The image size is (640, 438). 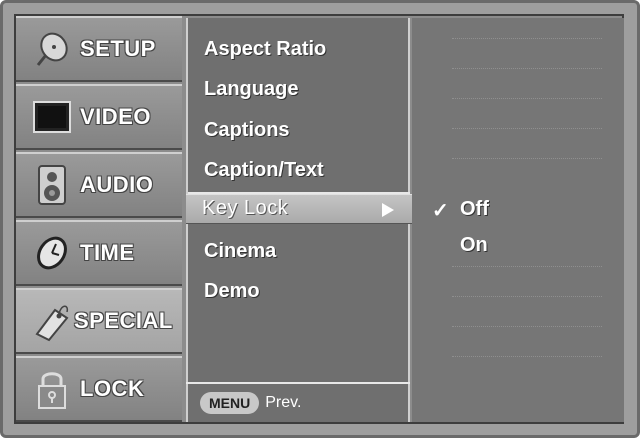 I want to click on tag-icon, so click(x=52, y=321).